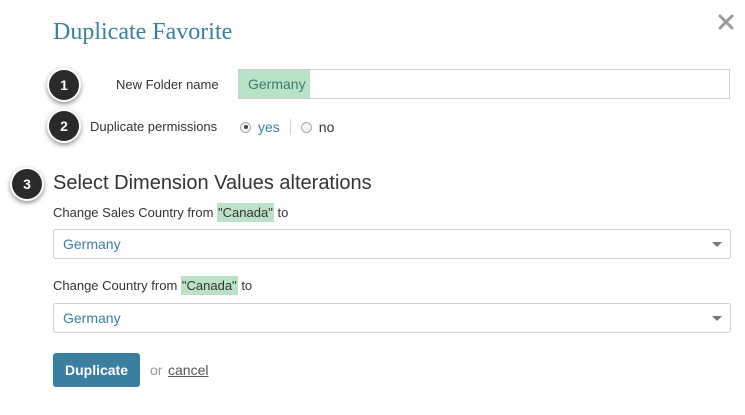  I want to click on cancel-link: cancel, so click(188, 370).